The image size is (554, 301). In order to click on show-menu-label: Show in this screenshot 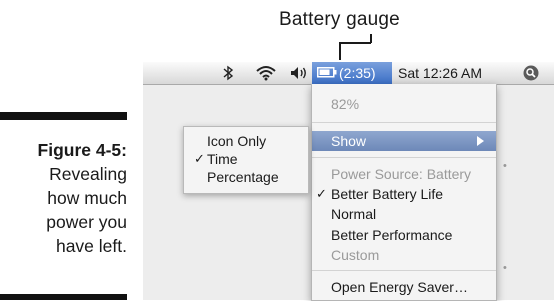, I will do `click(349, 141)`.